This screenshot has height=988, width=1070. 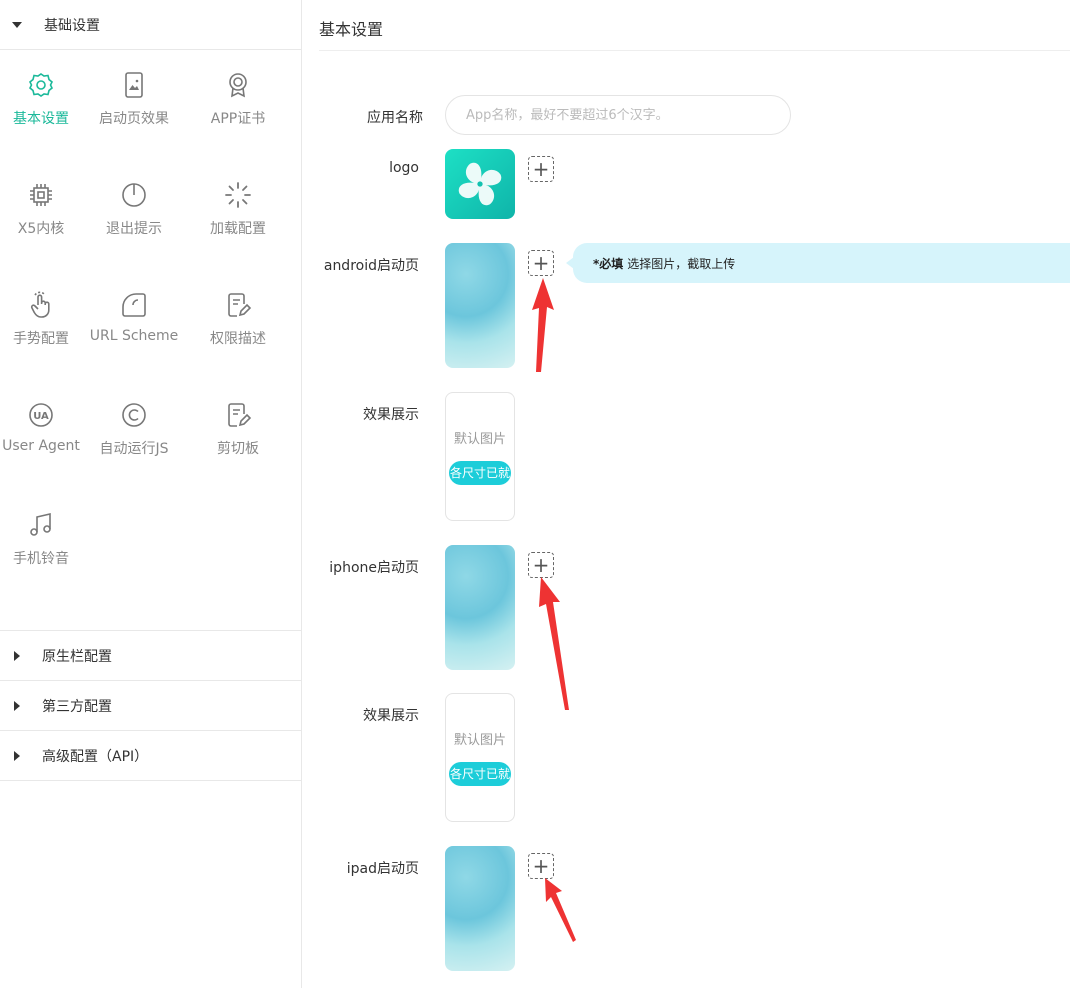 I want to click on arrow-iphone, so click(x=554, y=643).